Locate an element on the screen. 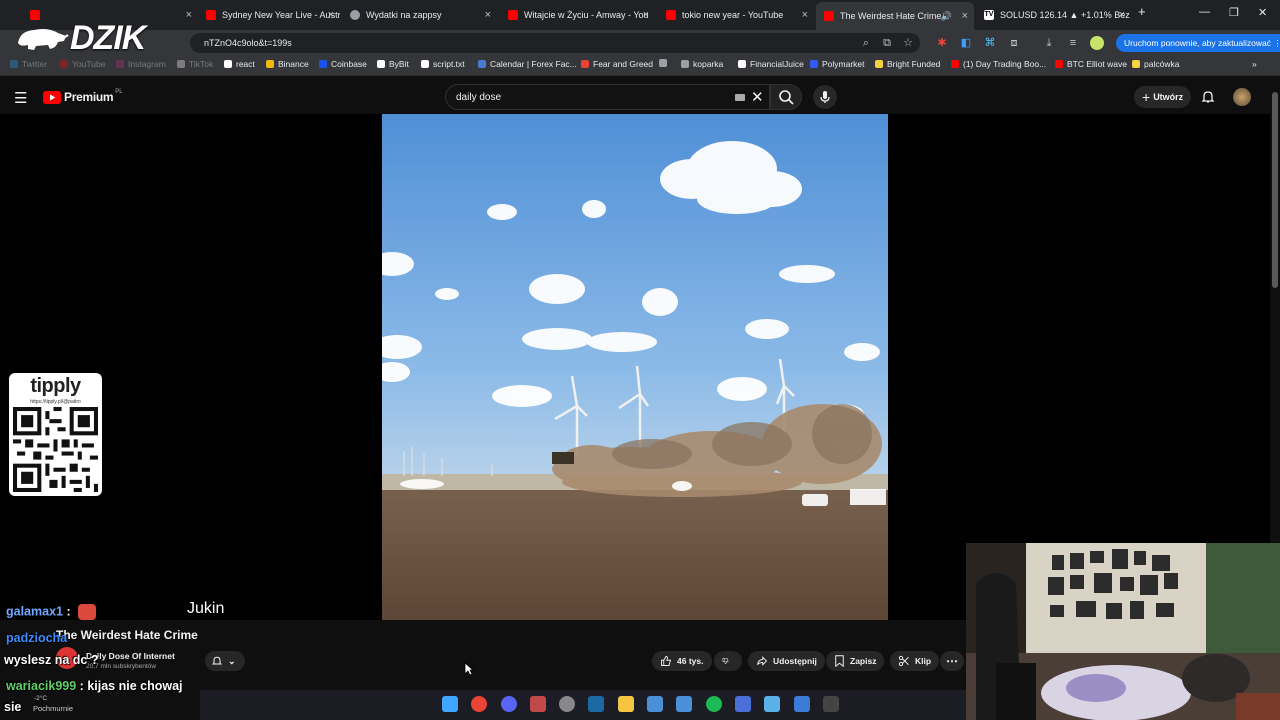  chat-message: galamax1 : is located at coordinates (51, 612).